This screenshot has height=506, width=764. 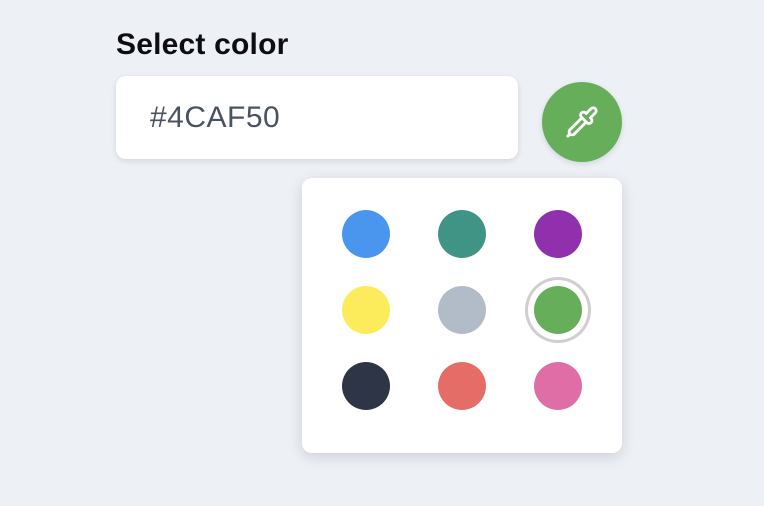 I want to click on swatch-green, so click(x=558, y=310).